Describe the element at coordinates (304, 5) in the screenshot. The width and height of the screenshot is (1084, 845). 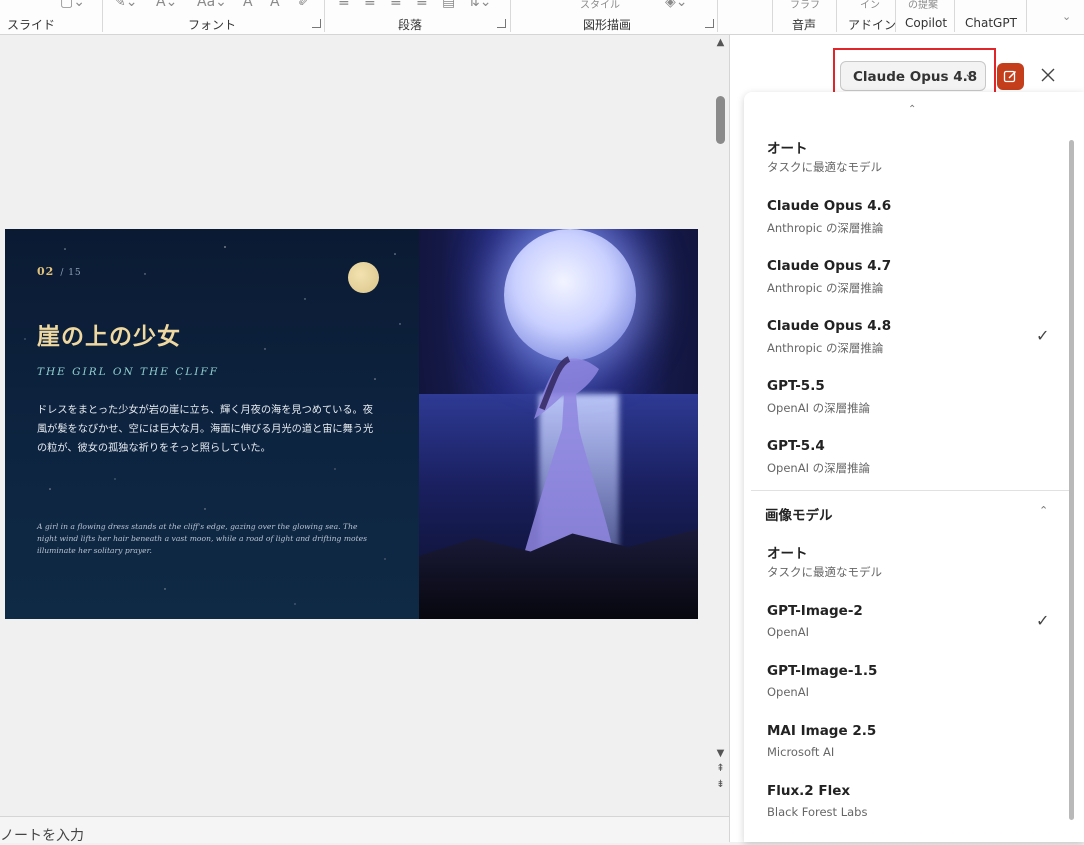
I see `clear-format-icon: ✐` at that location.